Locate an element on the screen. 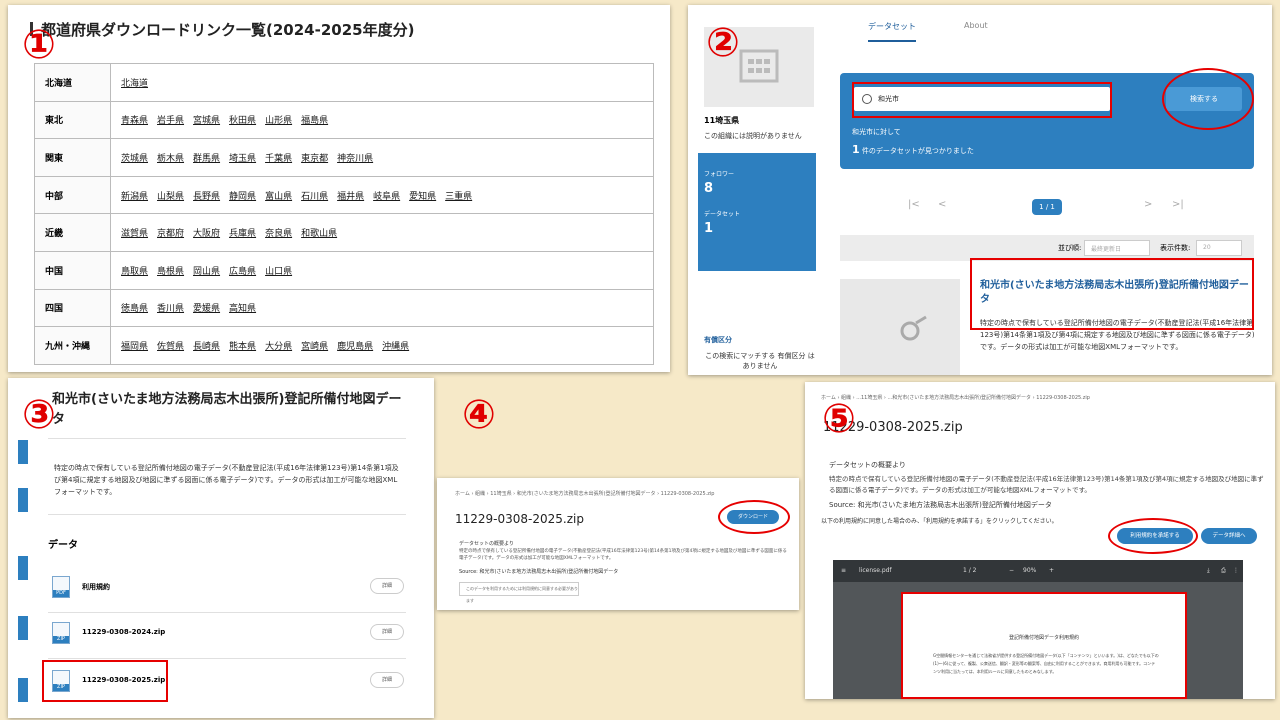 The image size is (1280, 720). download-icon: ⤓ is located at coordinates (1208, 571).